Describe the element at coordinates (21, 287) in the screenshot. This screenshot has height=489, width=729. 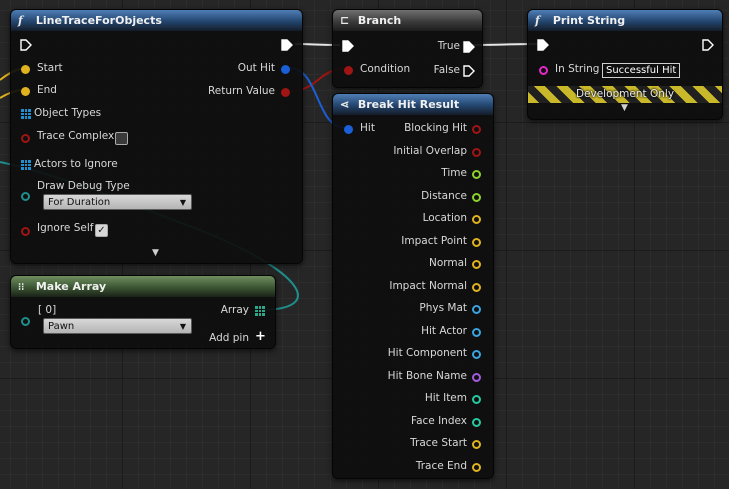
I see `array-icon: ⁝⁝` at that location.